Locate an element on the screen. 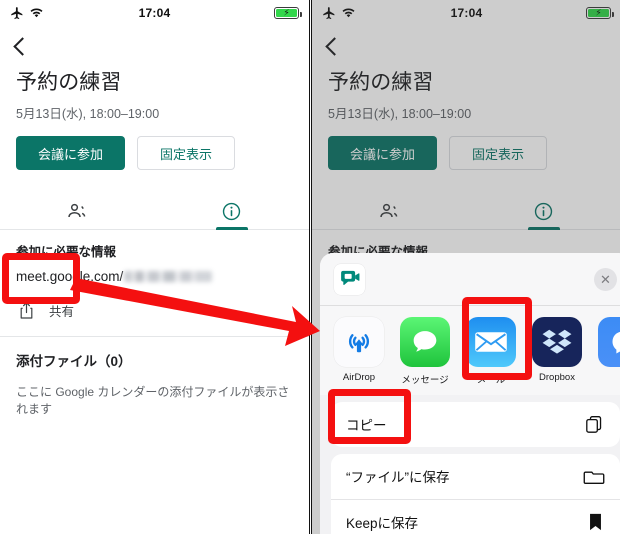  share-app-dropbox: Dropbox is located at coordinates (557, 351).